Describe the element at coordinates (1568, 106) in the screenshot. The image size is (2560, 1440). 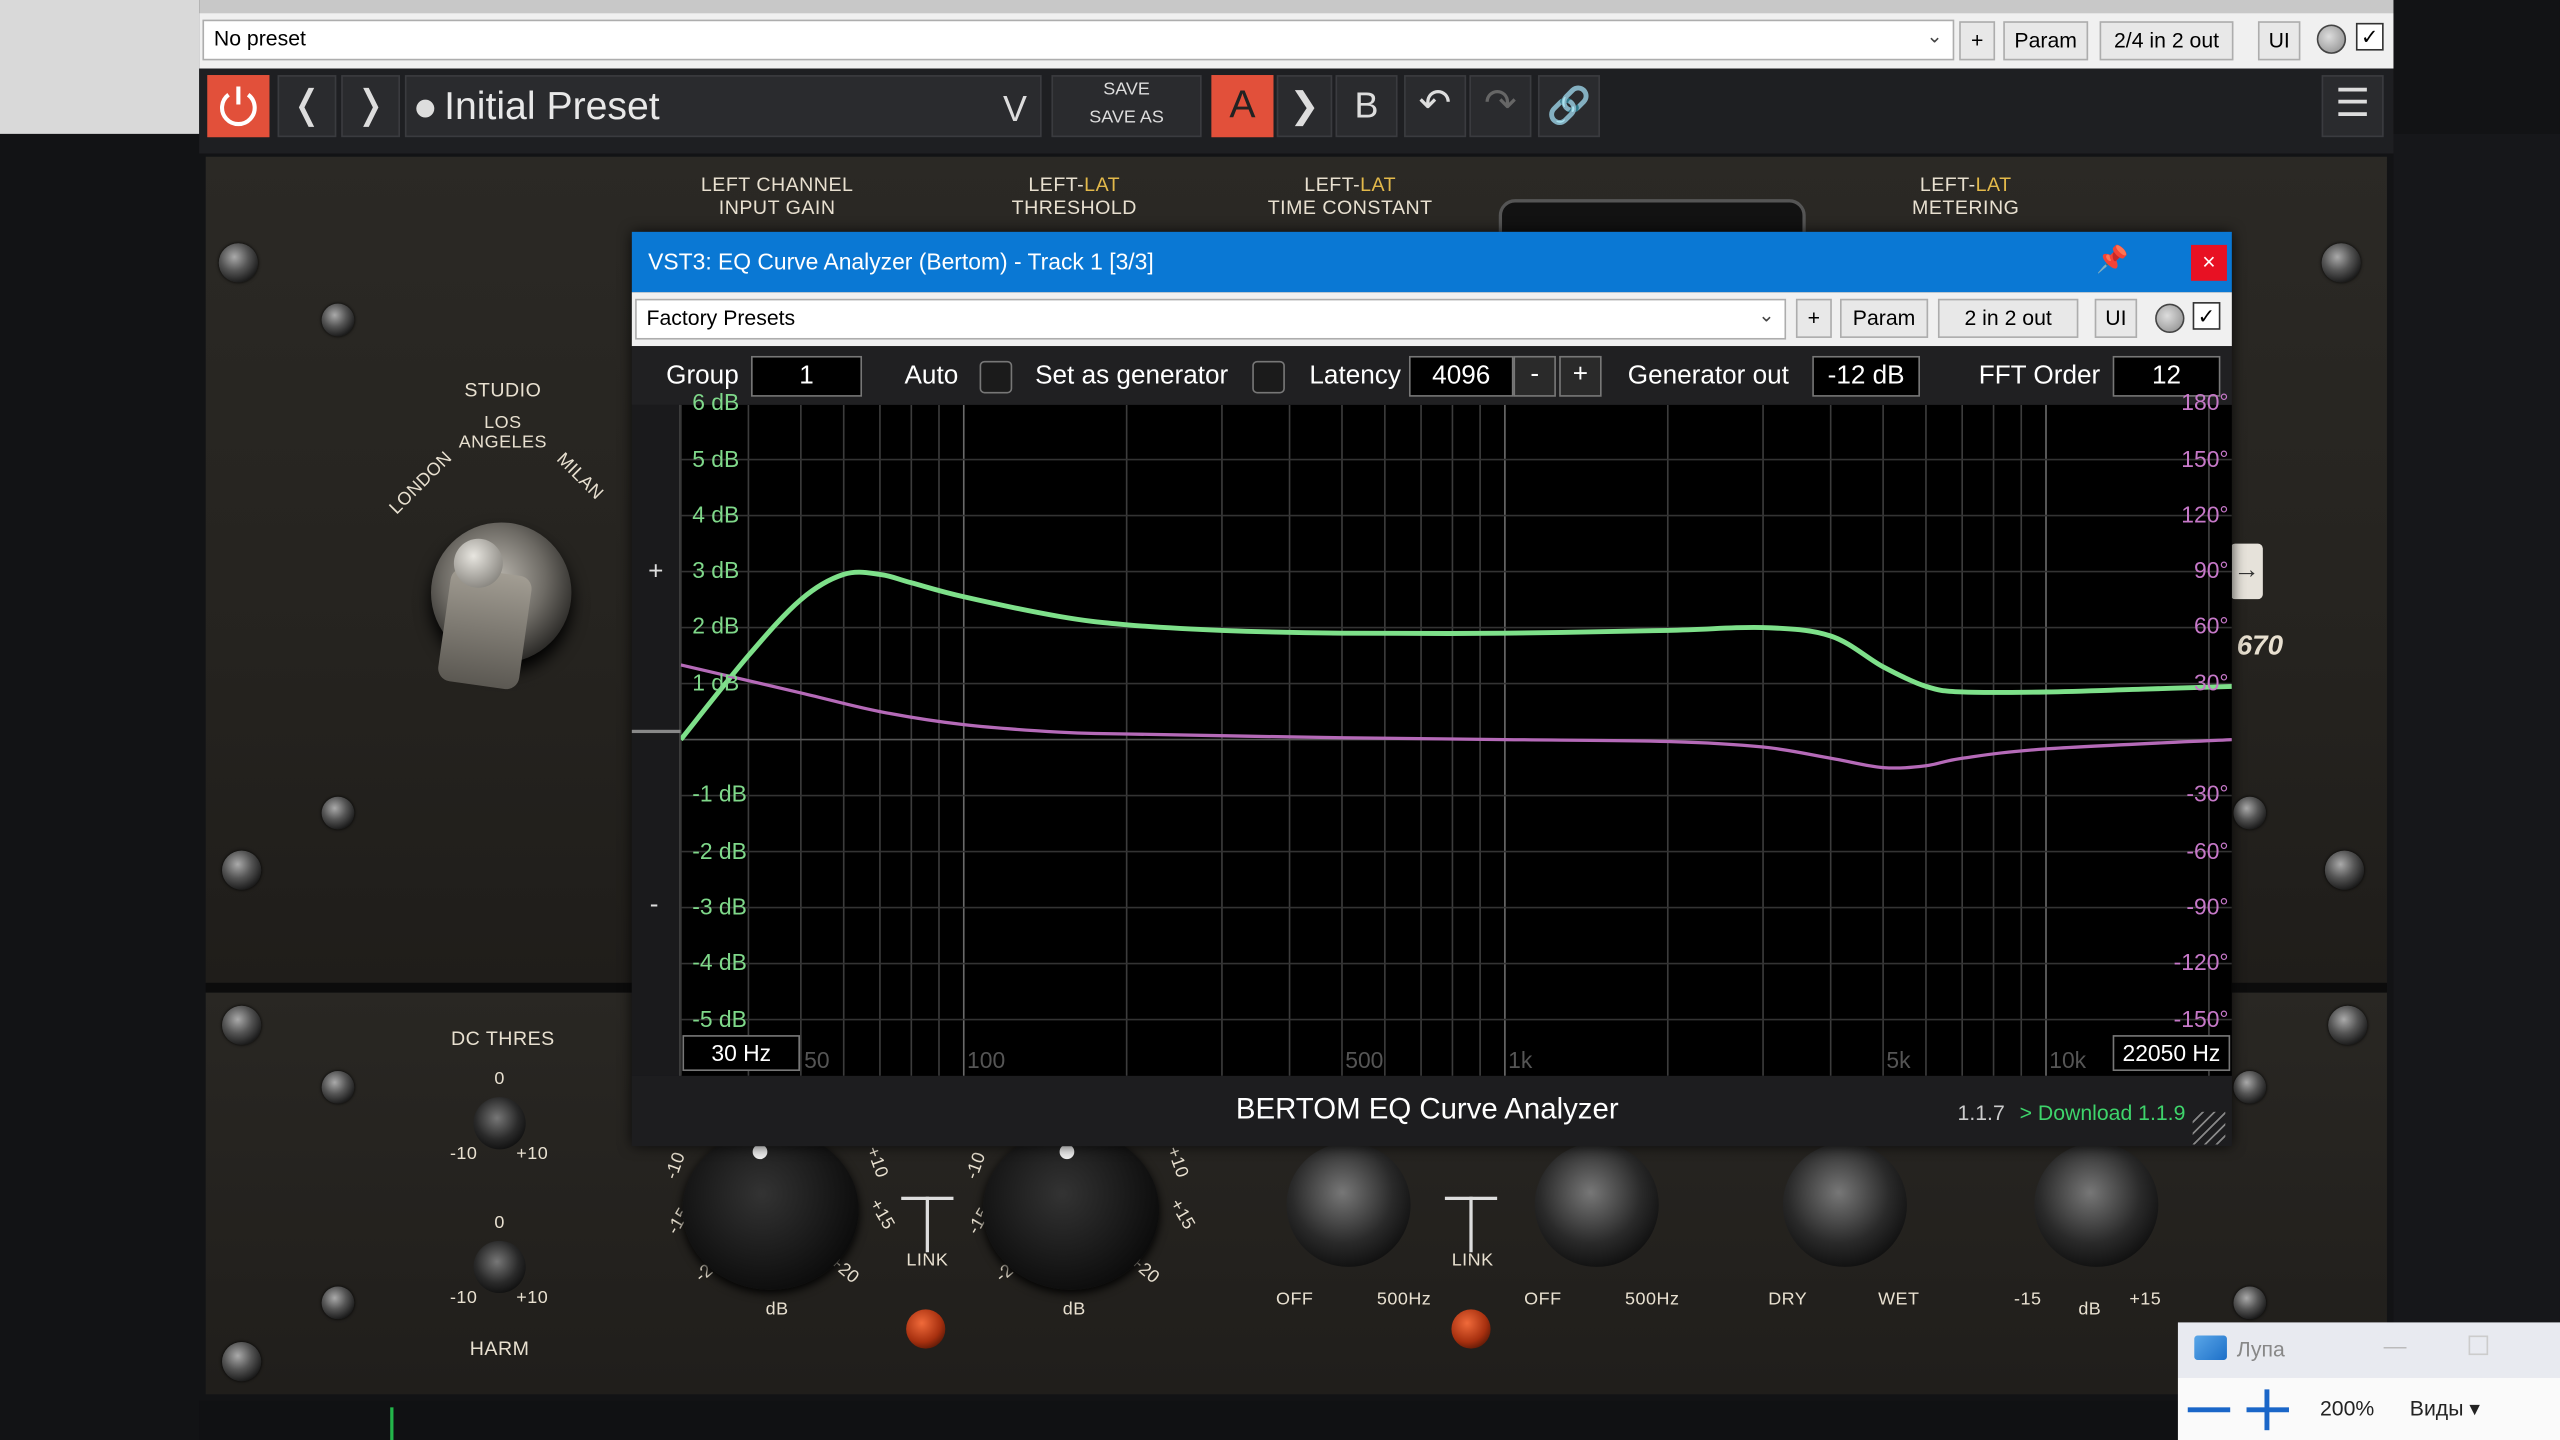
I see `link-button: 🔗` at that location.